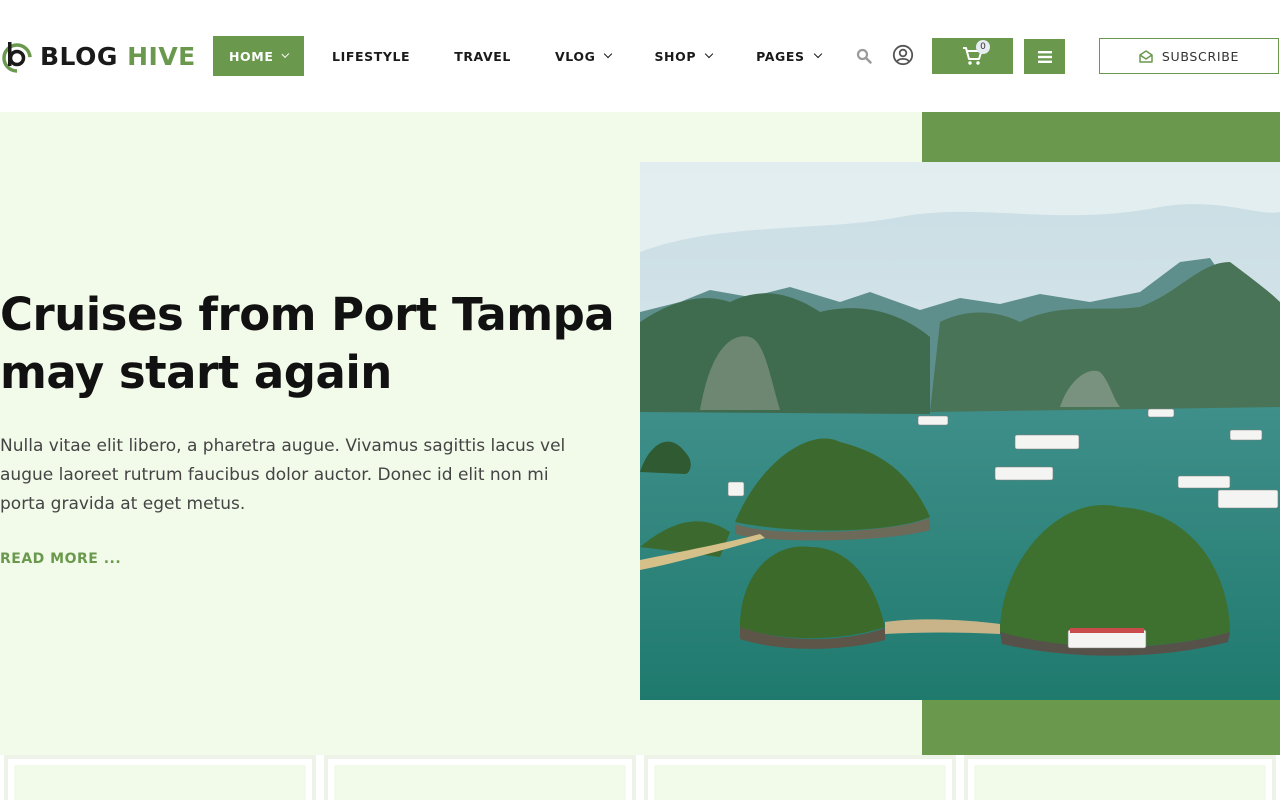 The width and height of the screenshot is (1280, 800). I want to click on hero-title: Cruises from Port Tampa may start again, so click(310, 344).